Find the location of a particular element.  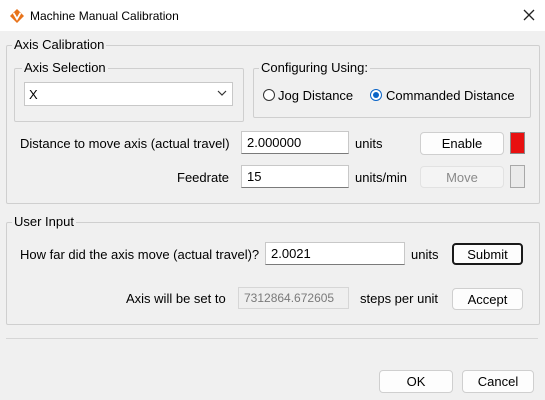

feedrate-input: 15 is located at coordinates (295, 176).